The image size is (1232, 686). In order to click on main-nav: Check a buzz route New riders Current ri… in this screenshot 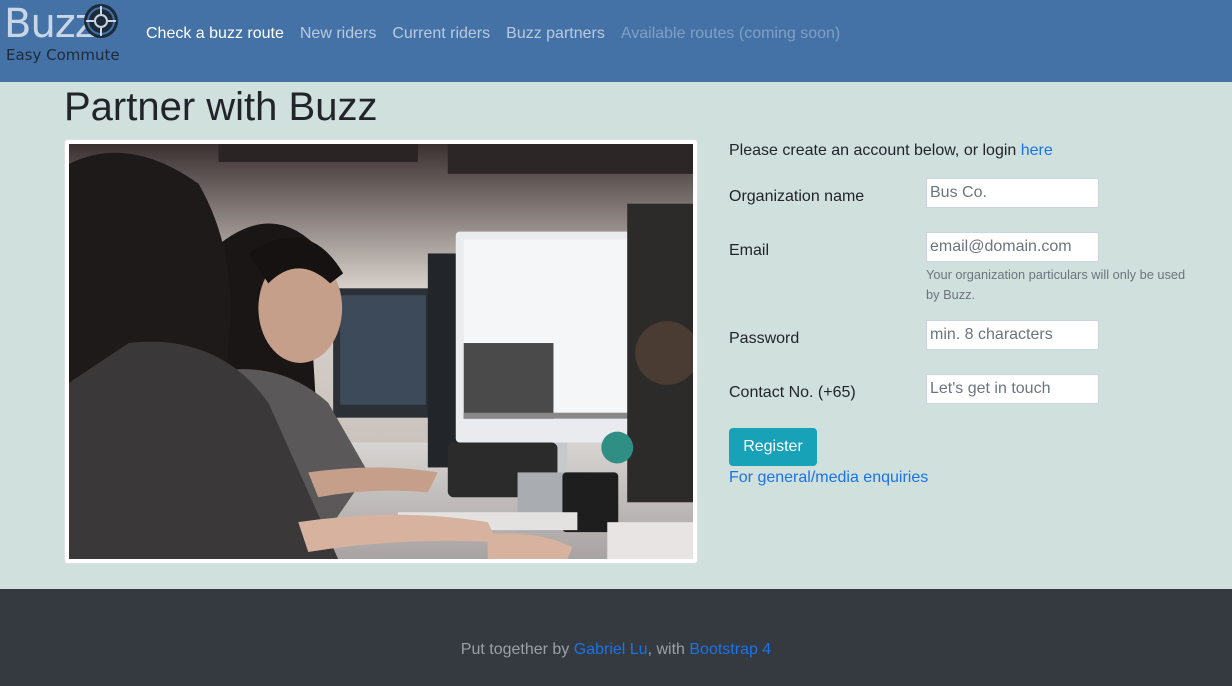, I will do `click(501, 34)`.